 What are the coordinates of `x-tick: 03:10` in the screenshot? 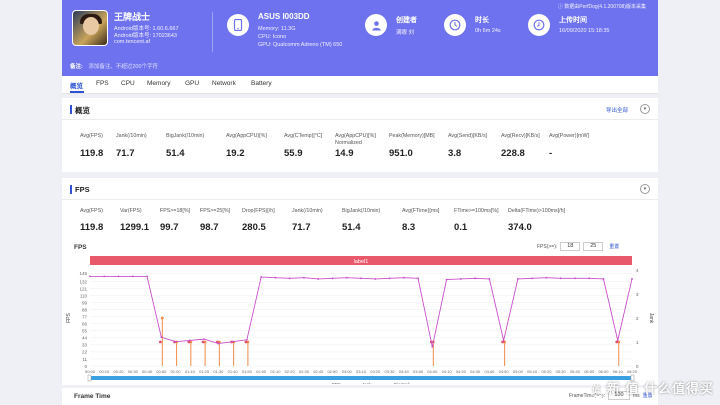 It's located at (361, 371).